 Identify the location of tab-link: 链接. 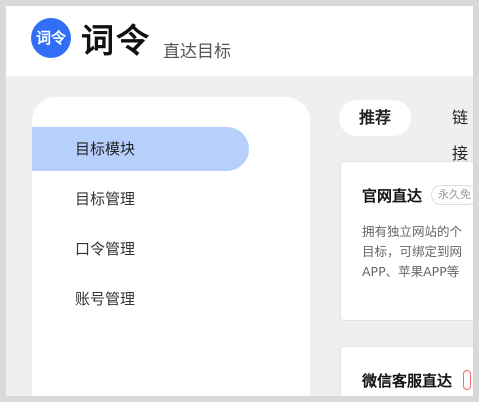
(462, 131).